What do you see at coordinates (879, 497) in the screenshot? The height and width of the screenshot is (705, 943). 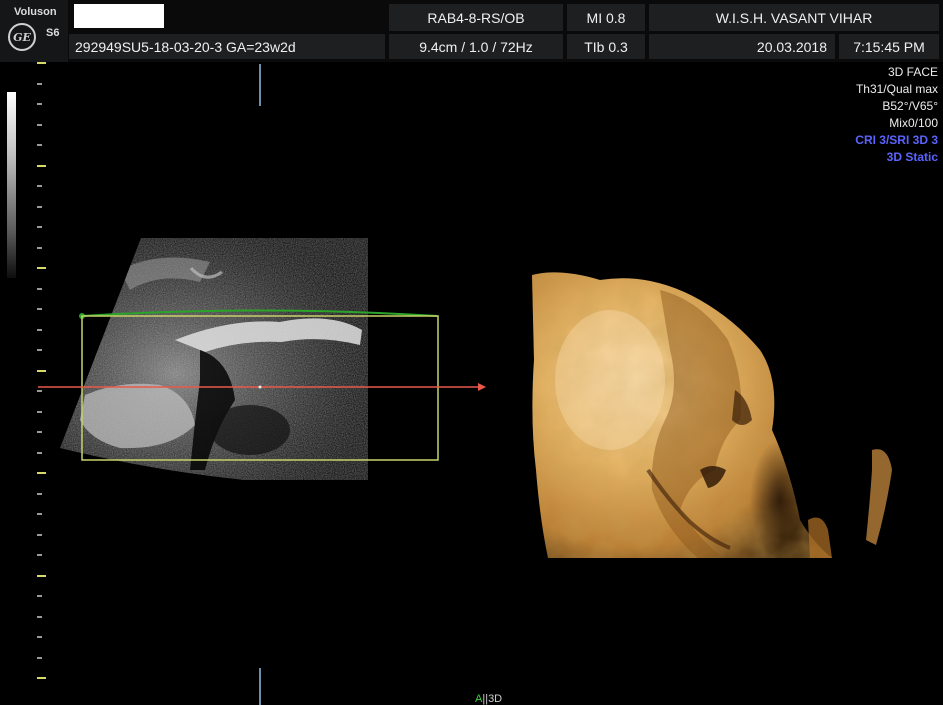 I see `volume-fragment` at bounding box center [879, 497].